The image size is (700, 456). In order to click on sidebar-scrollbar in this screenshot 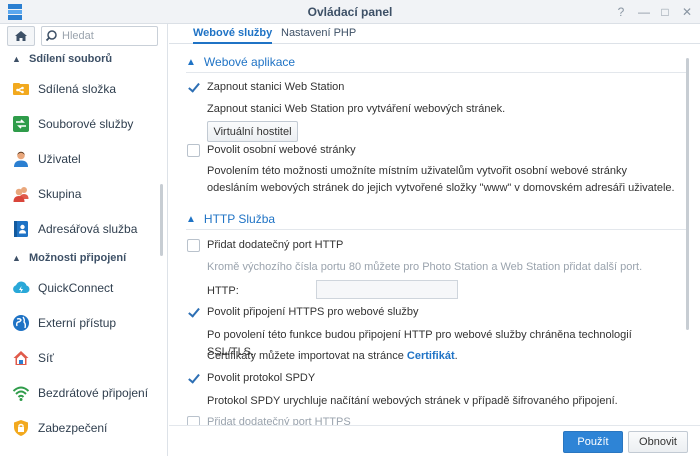, I will do `click(161, 220)`.